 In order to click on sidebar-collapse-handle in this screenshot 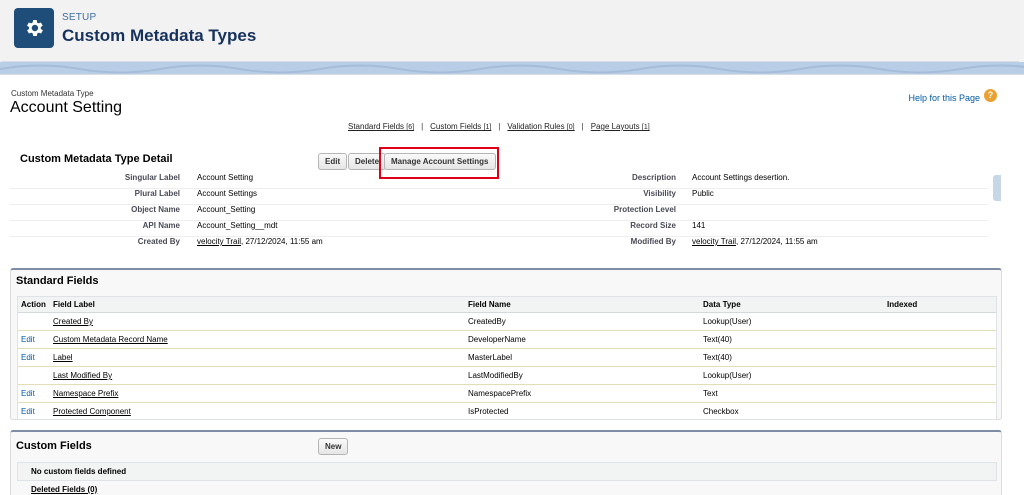, I will do `click(997, 188)`.